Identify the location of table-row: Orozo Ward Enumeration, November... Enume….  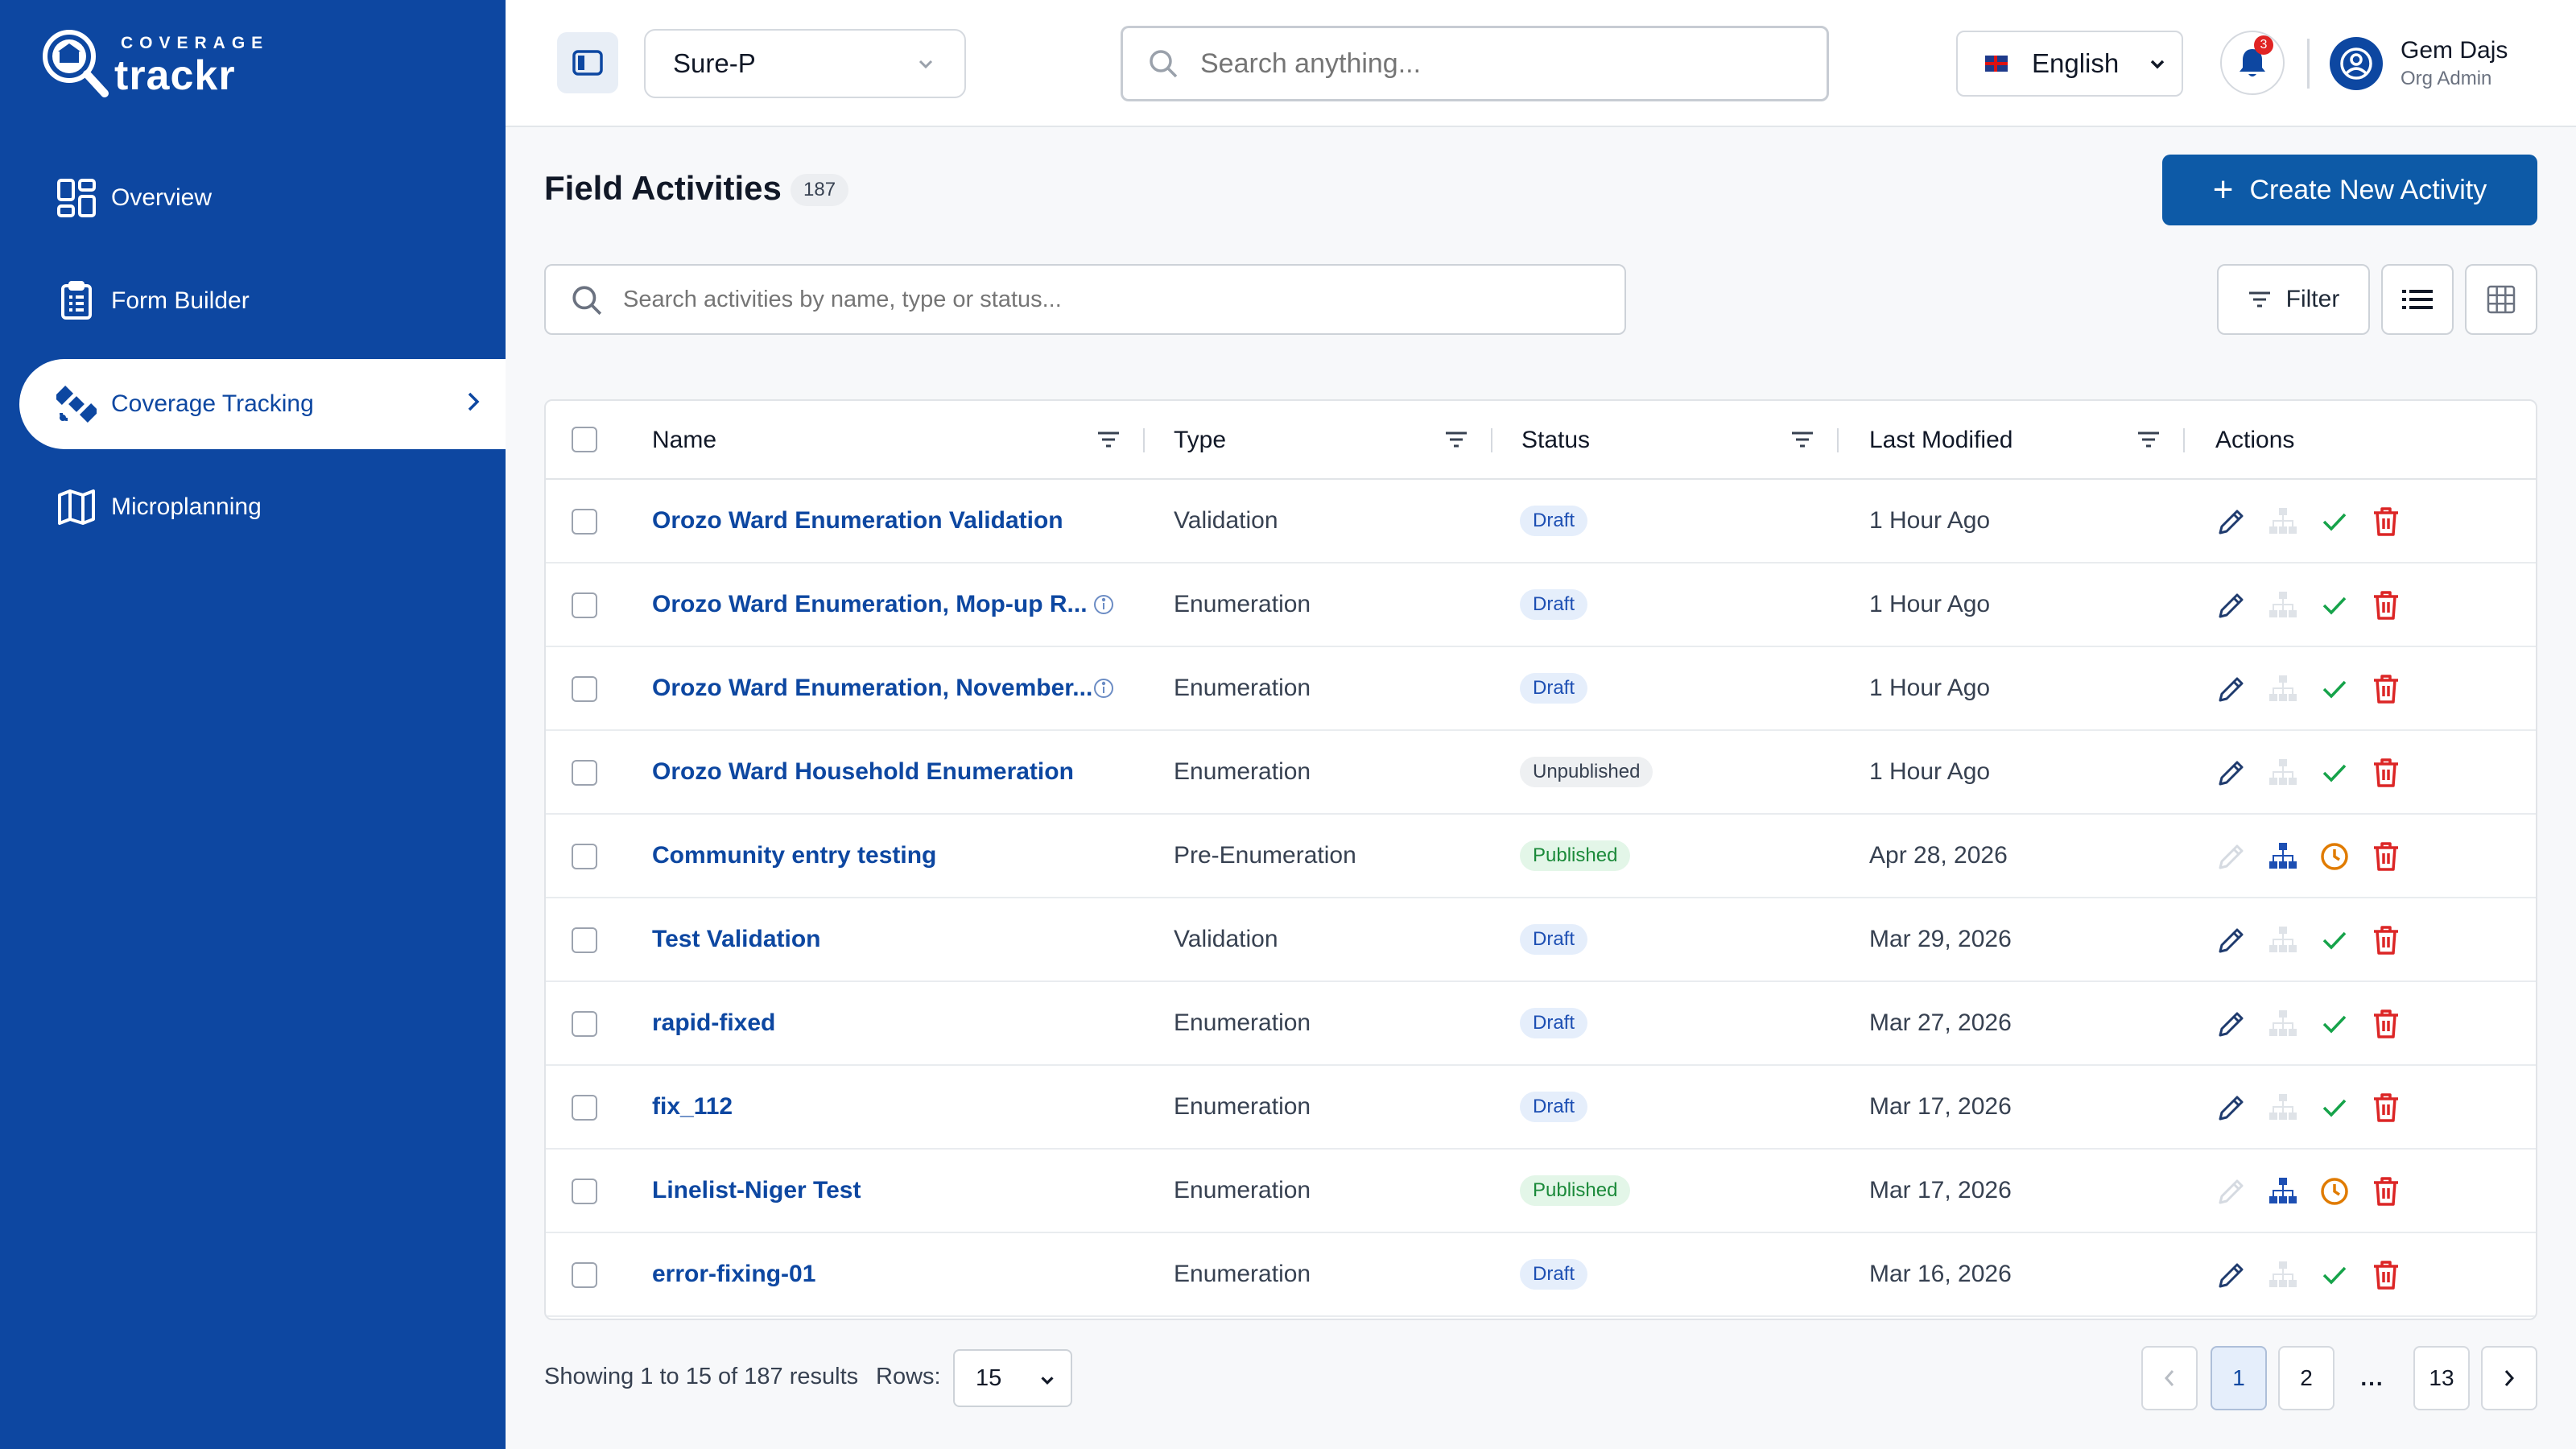
(1541, 689).